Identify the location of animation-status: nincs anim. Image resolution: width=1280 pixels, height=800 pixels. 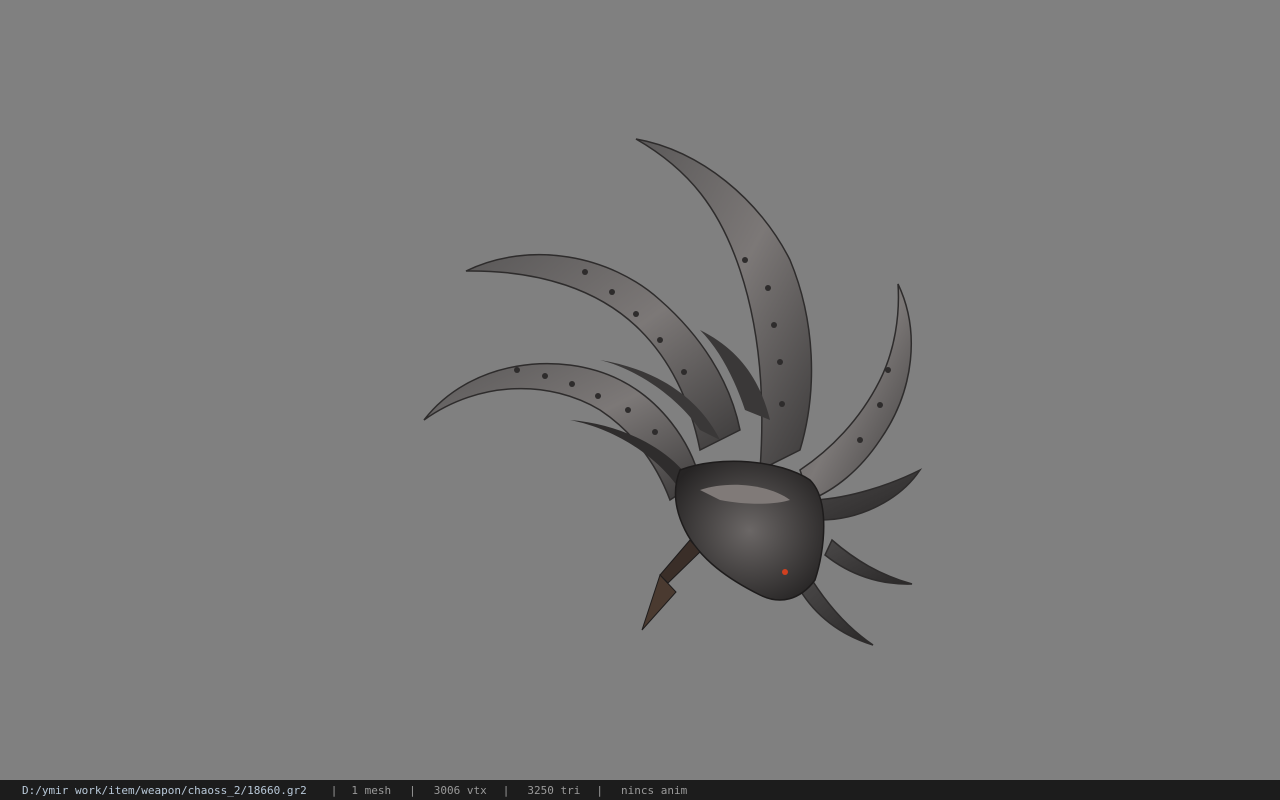
(654, 790).